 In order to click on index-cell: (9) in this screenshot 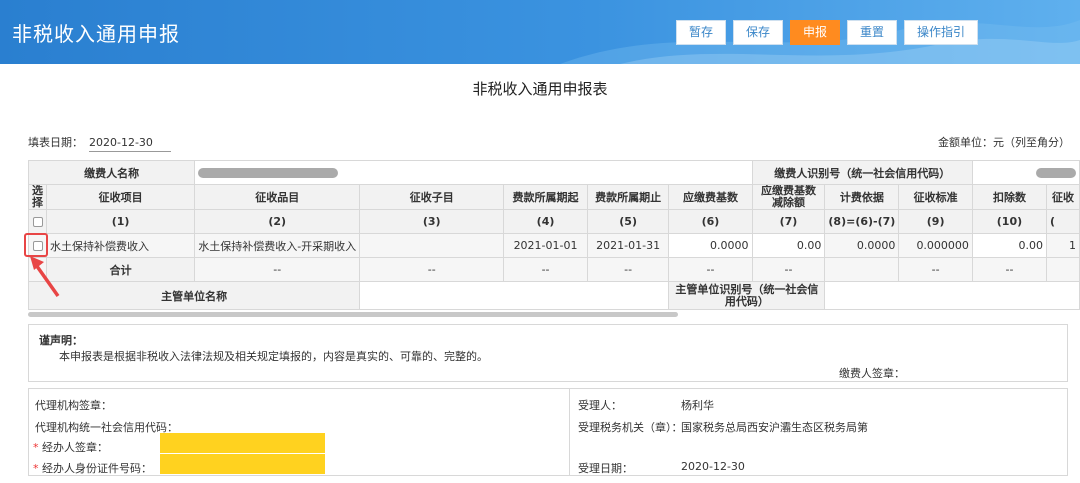, I will do `click(935, 221)`.